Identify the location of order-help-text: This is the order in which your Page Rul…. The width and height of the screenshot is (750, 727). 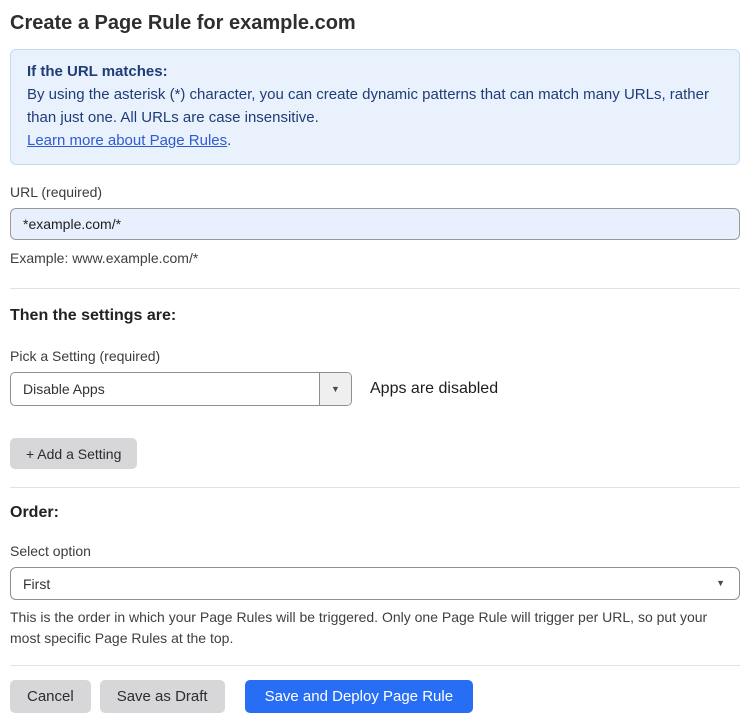
(359, 627).